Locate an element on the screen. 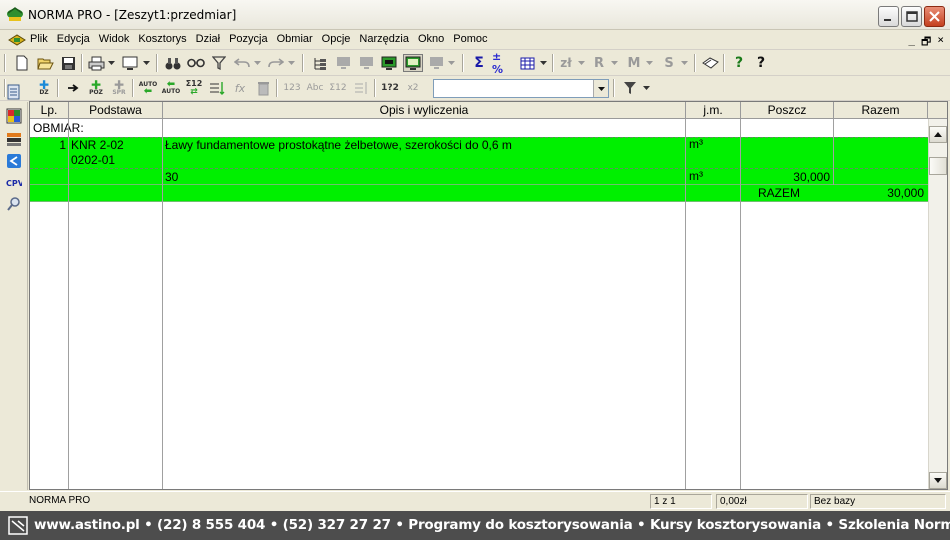  column-header-opis: Opis i wyliczenia is located at coordinates (424, 110).